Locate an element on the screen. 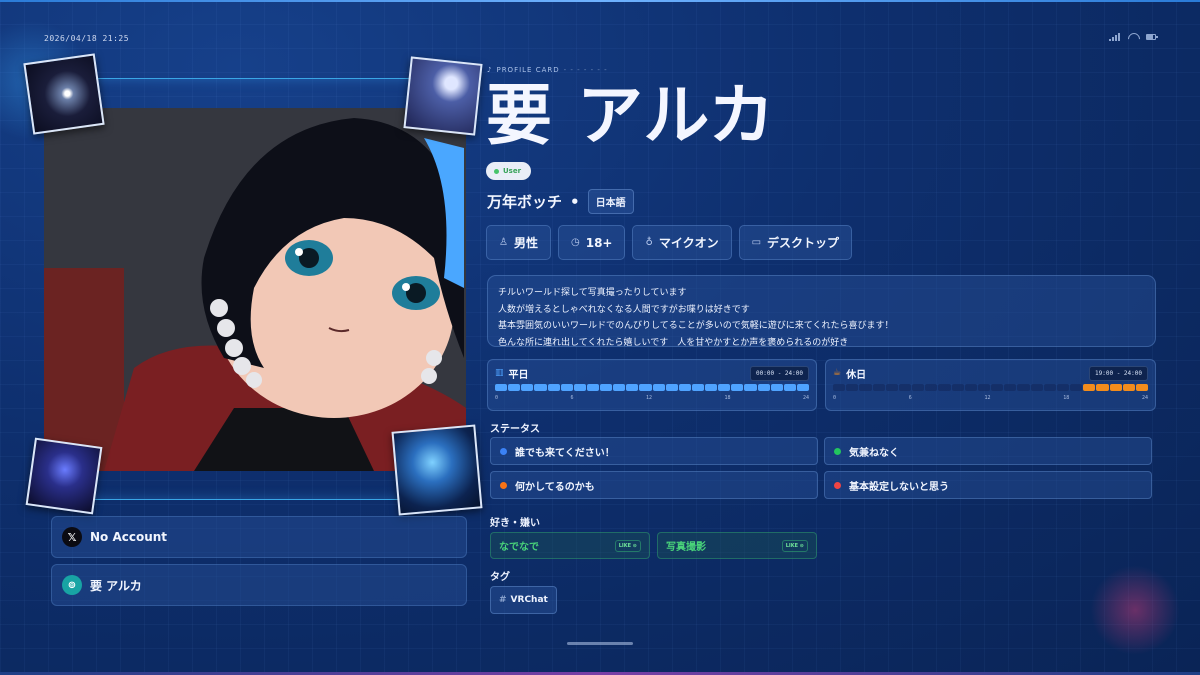 The image size is (1200, 675). subtitle-text: 万年ボッチ is located at coordinates (525, 202).